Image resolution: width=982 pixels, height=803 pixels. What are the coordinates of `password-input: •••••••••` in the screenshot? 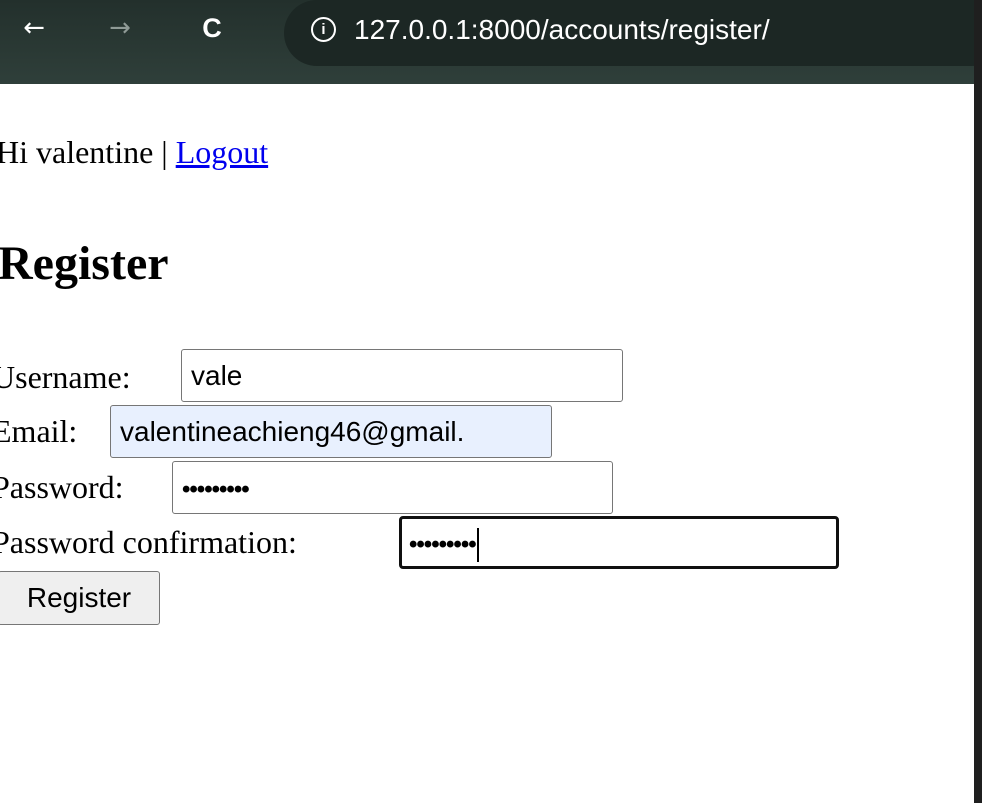 It's located at (392, 487).